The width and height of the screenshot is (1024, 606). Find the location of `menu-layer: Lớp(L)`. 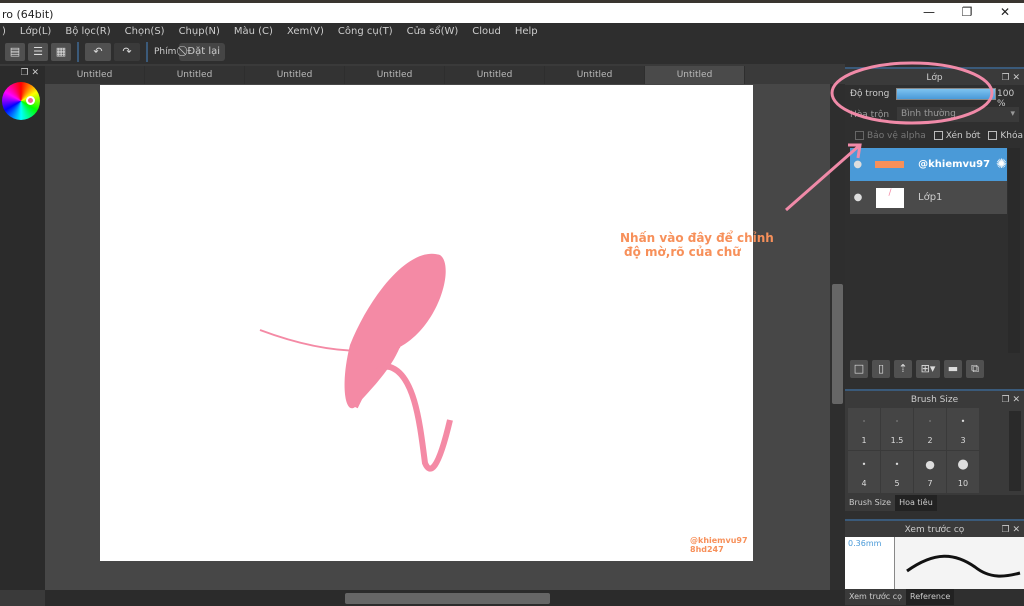

menu-layer: Lớp(L) is located at coordinates (35, 31).